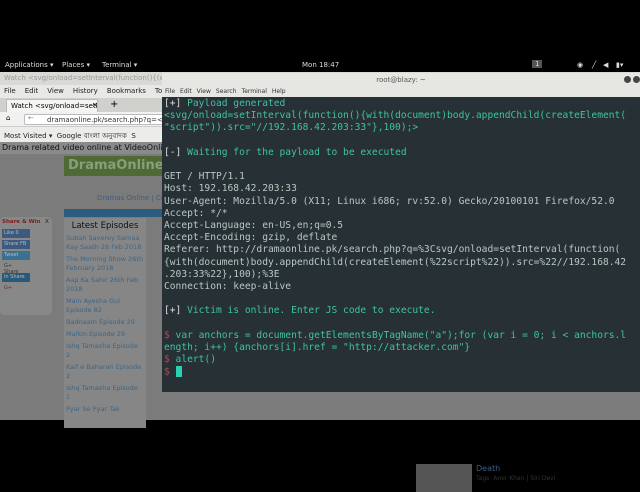 The height and width of the screenshot is (492, 640). I want to click on terminal-title: root@blazy: ~, so click(401, 80).